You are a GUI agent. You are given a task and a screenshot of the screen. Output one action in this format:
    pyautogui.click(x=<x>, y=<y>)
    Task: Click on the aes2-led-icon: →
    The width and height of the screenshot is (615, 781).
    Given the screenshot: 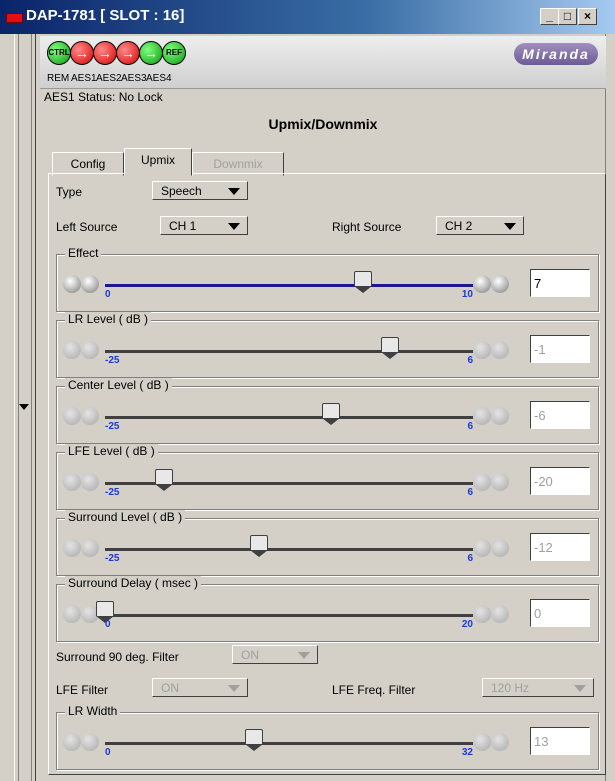 What is the action you would take?
    pyautogui.click(x=105, y=53)
    